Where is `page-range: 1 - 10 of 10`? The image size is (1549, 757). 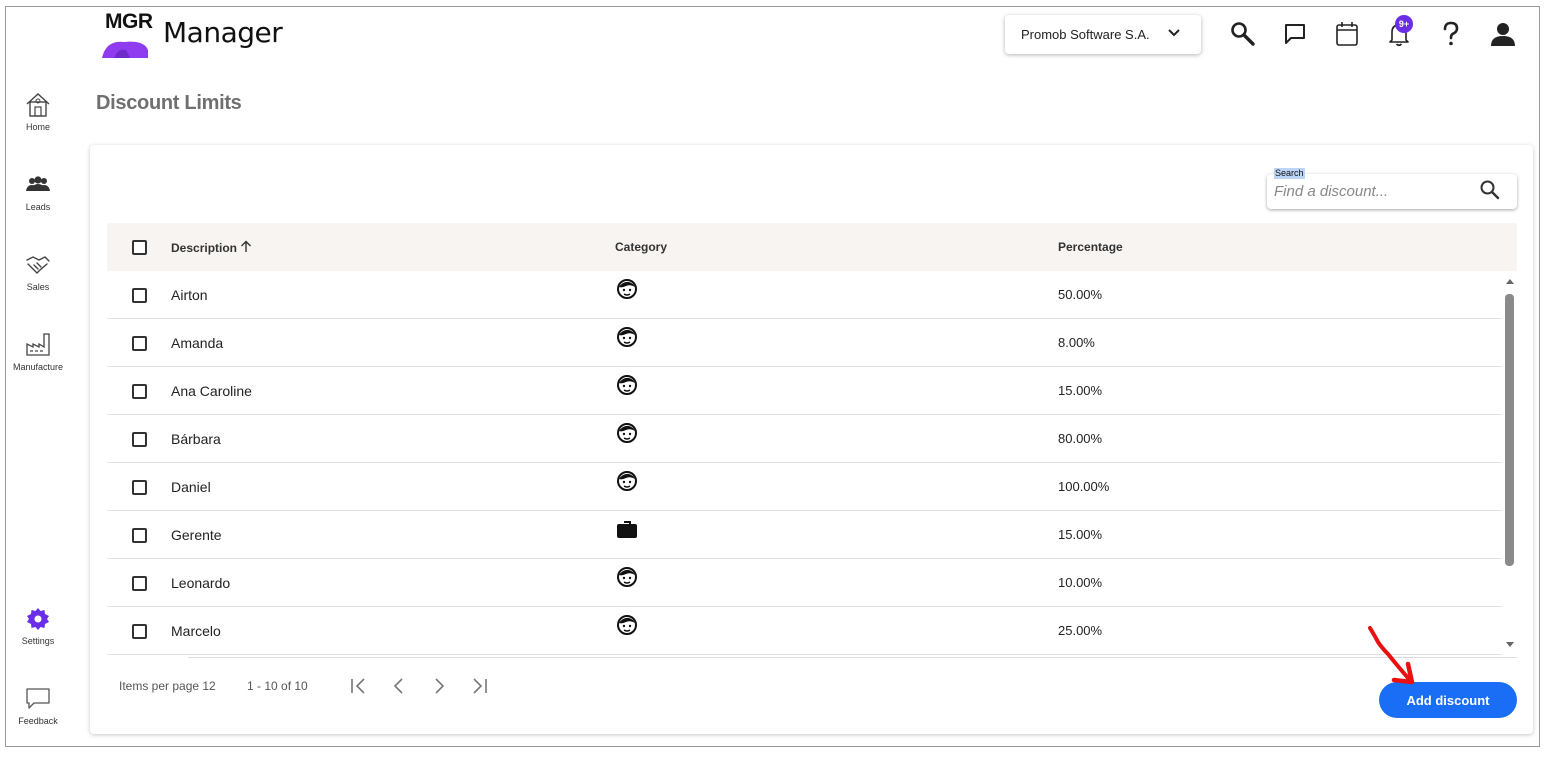
page-range: 1 - 10 of 10 is located at coordinates (277, 686).